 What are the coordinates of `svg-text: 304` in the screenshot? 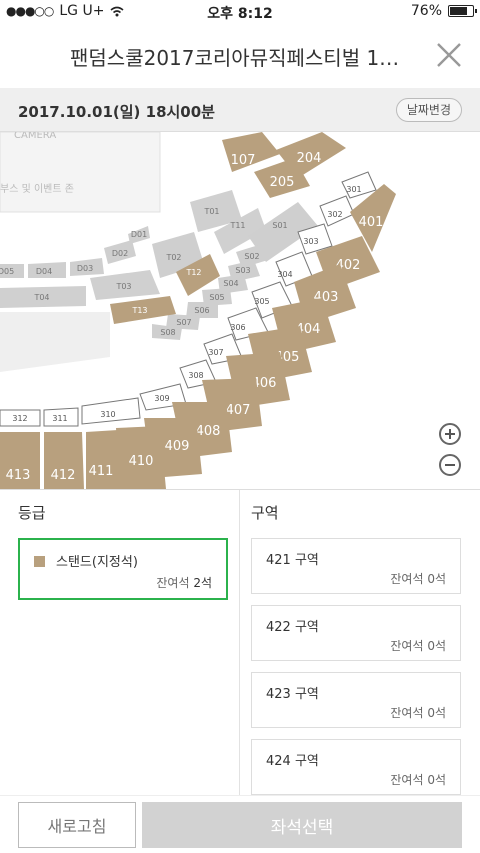 It's located at (284, 274).